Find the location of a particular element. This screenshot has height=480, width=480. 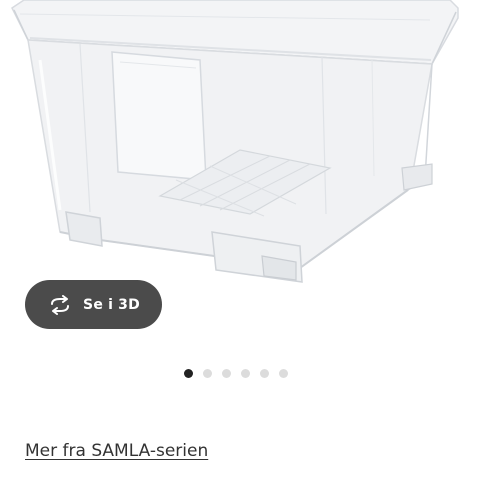

view-in-3d-label: Se i 3D is located at coordinates (111, 304).